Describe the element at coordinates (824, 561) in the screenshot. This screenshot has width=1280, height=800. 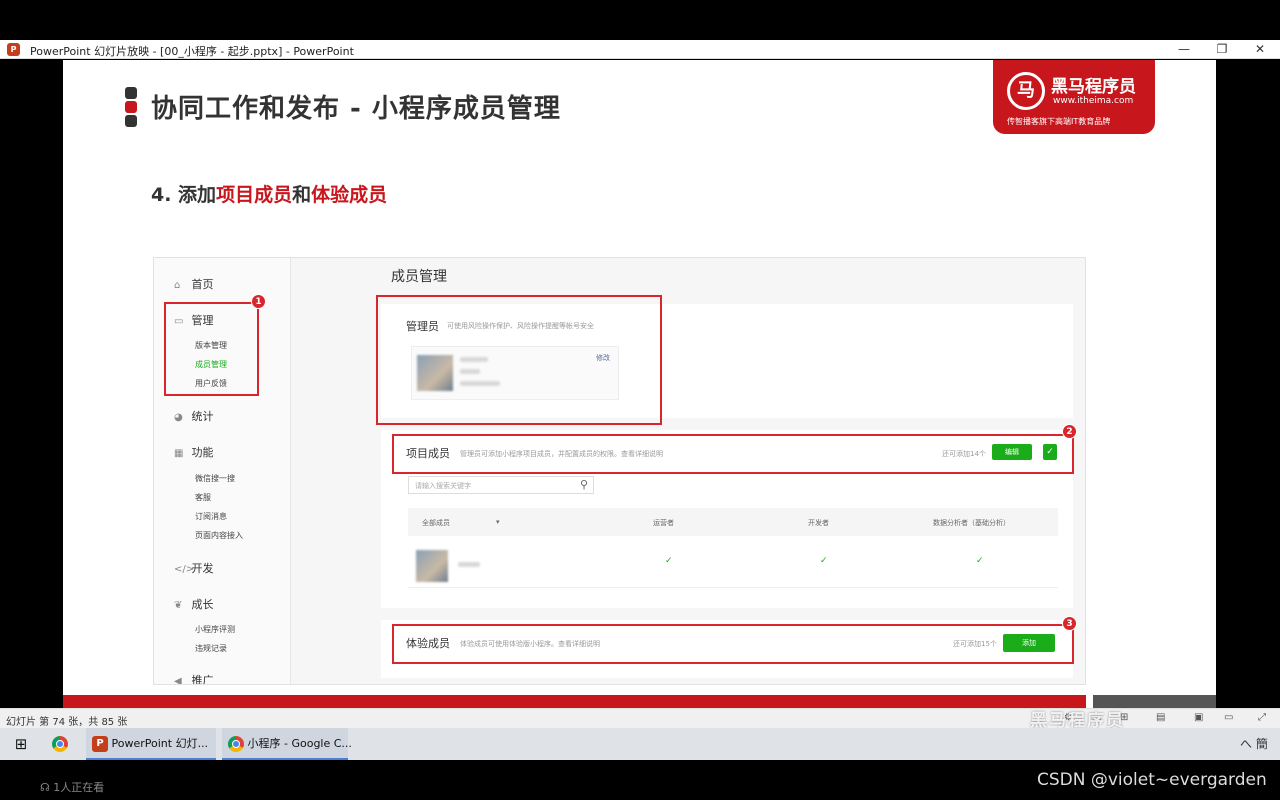
I see `developer-check-icon: ✓` at that location.